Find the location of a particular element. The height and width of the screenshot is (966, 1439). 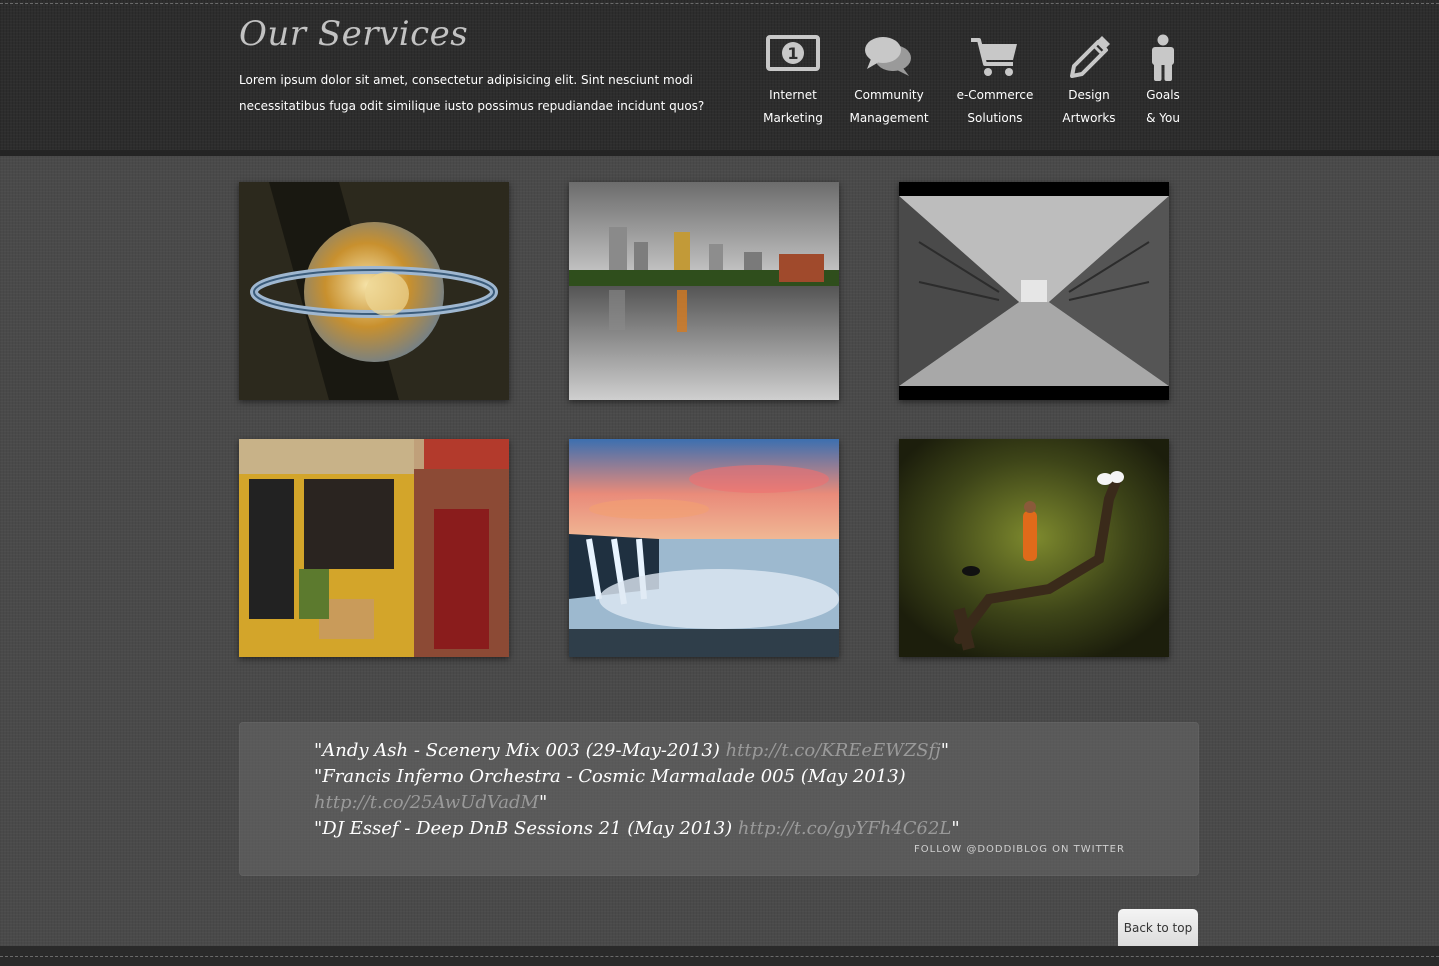

service-label-line2: Solutions is located at coordinates (995, 118).